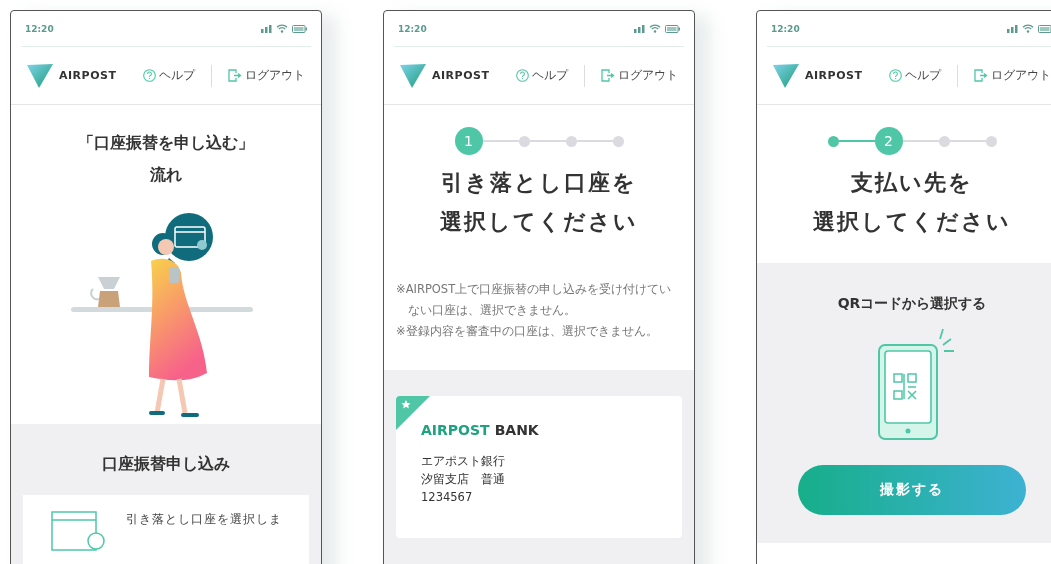 The image size is (1051, 564). Describe the element at coordinates (166, 529) in the screenshot. I see `step-card: 引き落とし口座を選択しま` at that location.